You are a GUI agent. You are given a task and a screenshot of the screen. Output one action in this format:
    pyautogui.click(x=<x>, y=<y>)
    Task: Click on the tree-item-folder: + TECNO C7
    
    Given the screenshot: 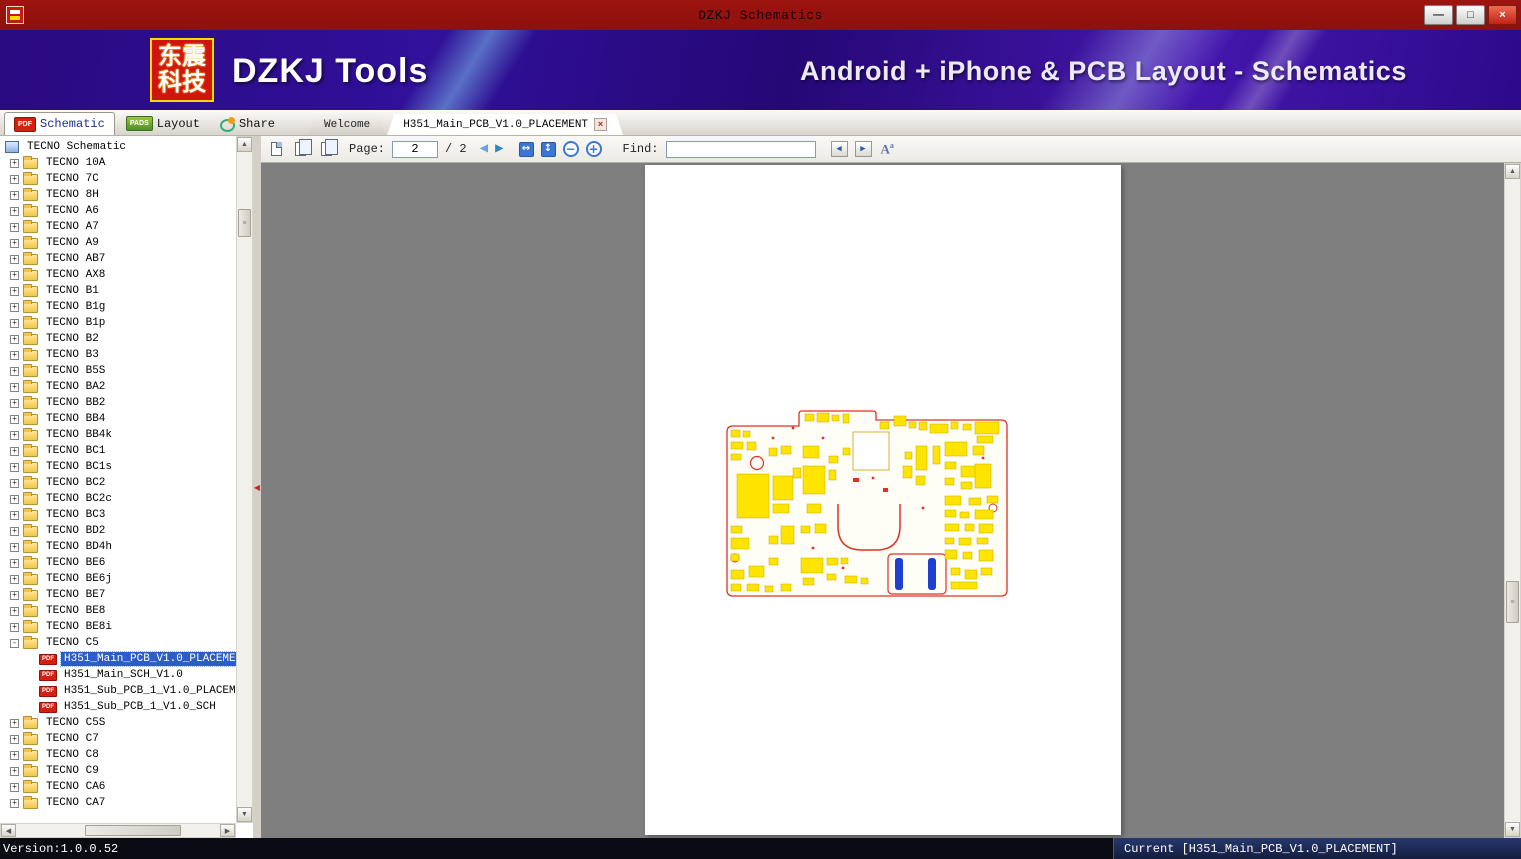 What is the action you would take?
    pyautogui.click(x=119, y=739)
    